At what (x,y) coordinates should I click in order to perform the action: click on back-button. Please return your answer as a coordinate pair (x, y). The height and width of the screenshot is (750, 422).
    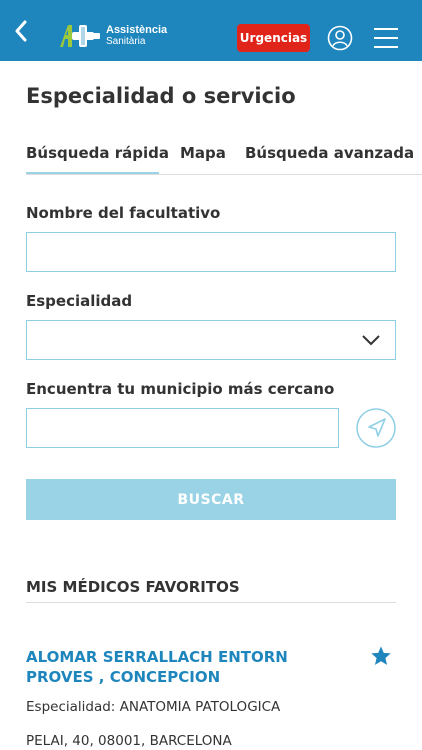
    Looking at the image, I should click on (21, 31).